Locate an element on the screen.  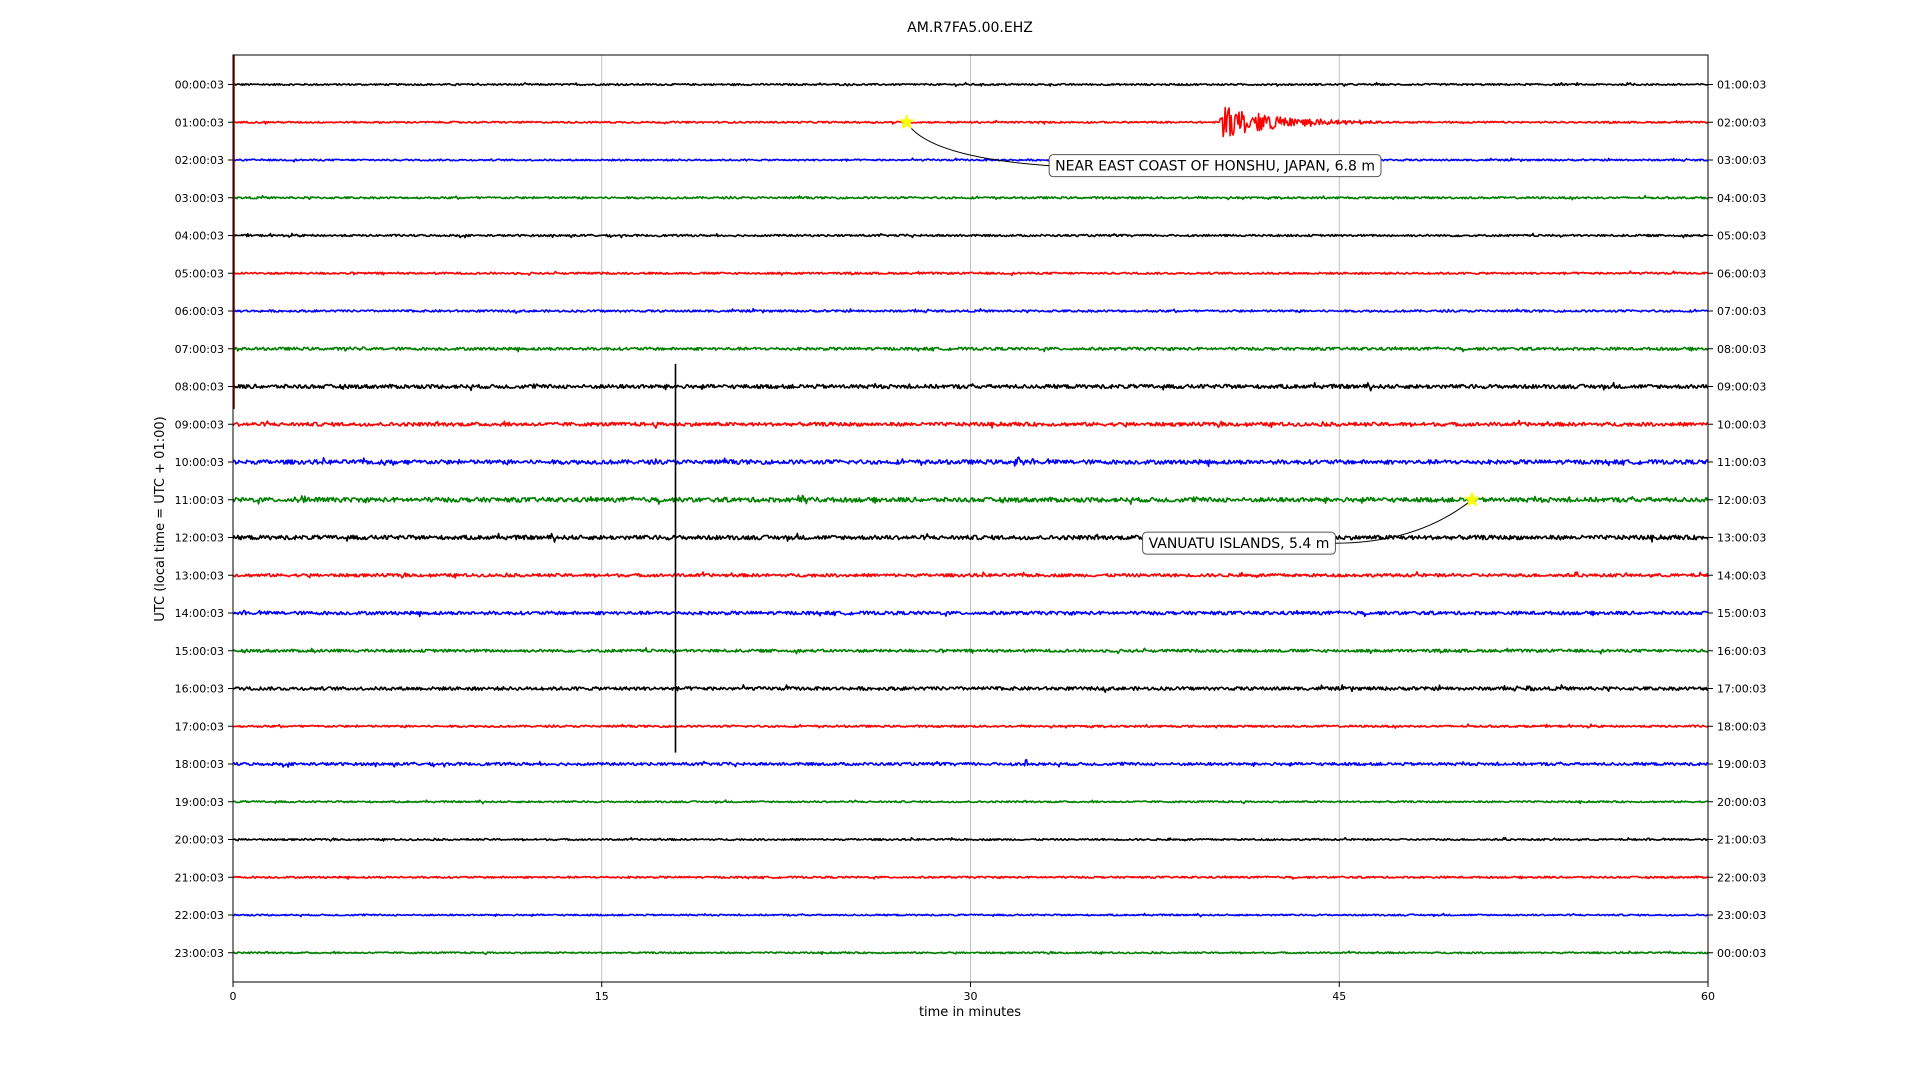
right-time-label: 14:00:03 is located at coordinates (1741, 575).